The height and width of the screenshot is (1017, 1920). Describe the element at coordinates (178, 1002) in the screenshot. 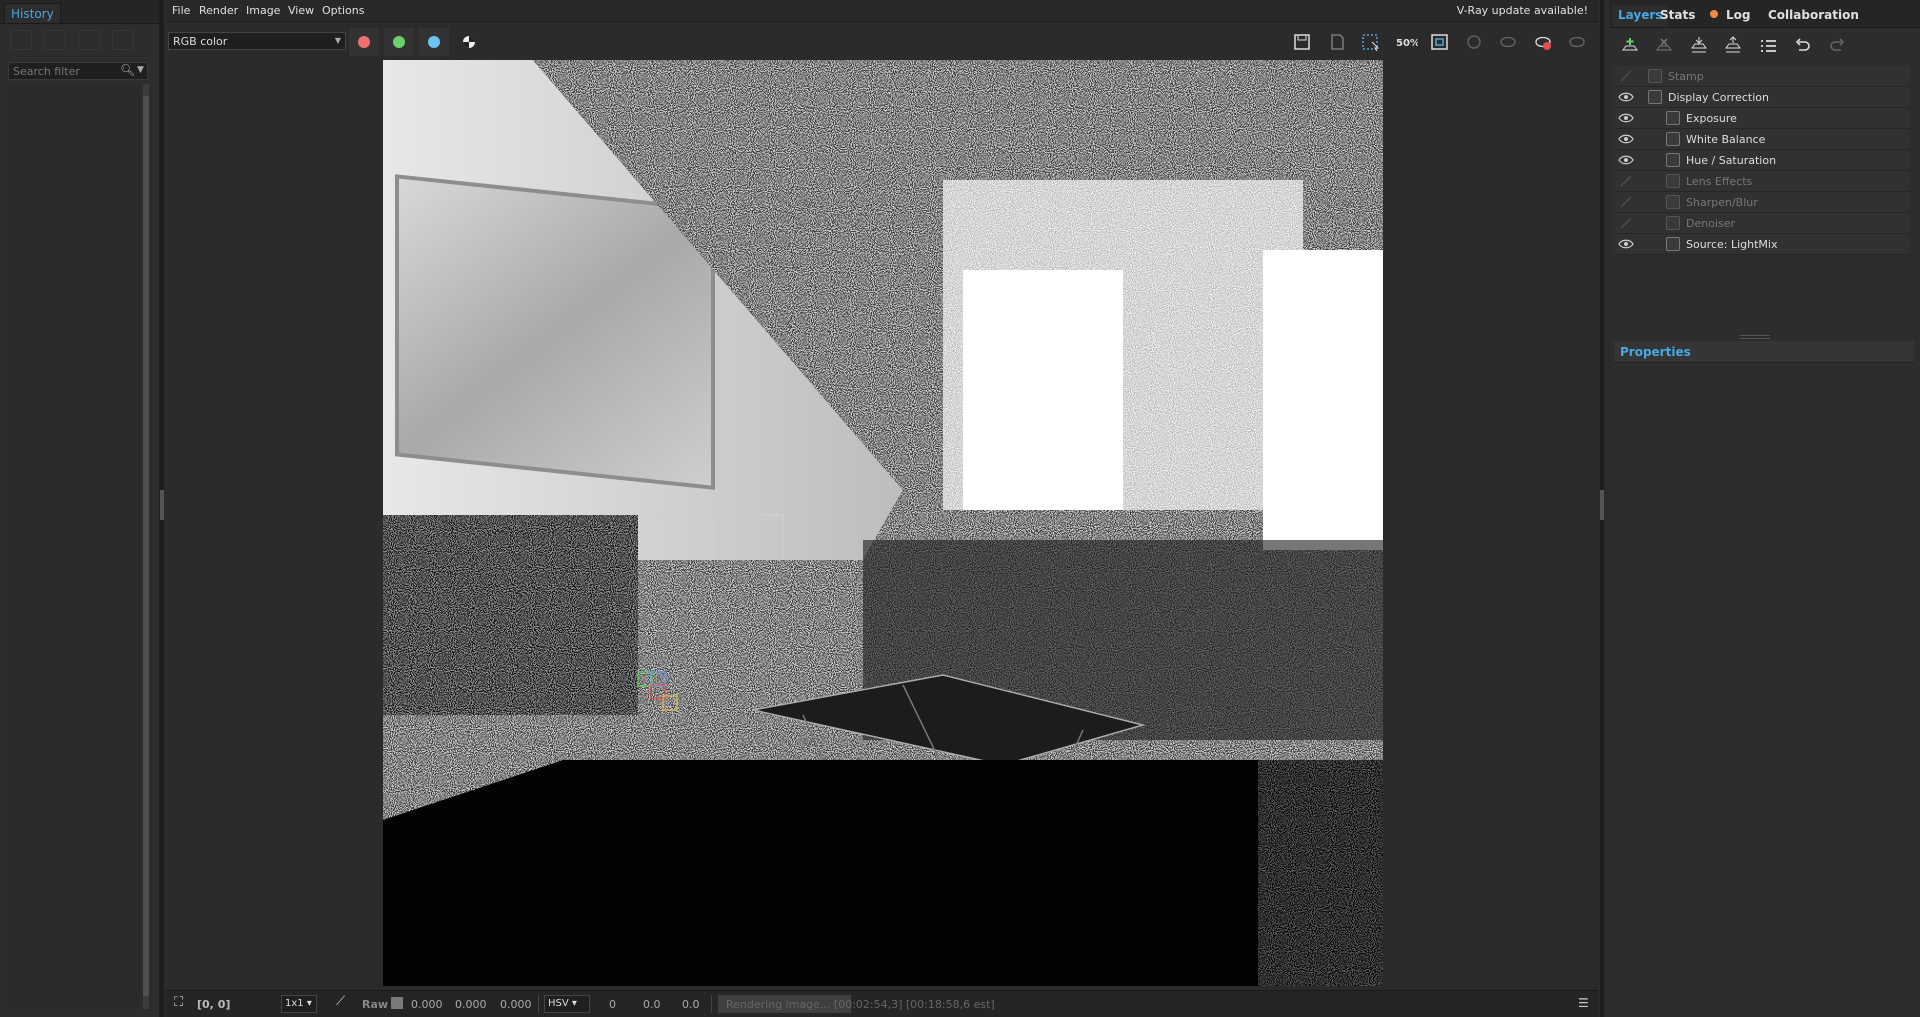

I see `pick-pixel-icon: ⛶` at that location.